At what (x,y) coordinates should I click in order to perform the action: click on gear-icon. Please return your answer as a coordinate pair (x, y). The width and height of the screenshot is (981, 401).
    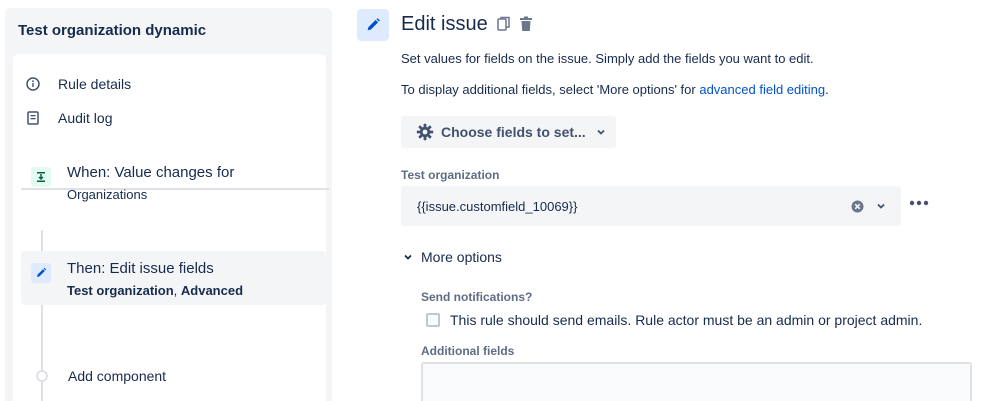
    Looking at the image, I should click on (425, 132).